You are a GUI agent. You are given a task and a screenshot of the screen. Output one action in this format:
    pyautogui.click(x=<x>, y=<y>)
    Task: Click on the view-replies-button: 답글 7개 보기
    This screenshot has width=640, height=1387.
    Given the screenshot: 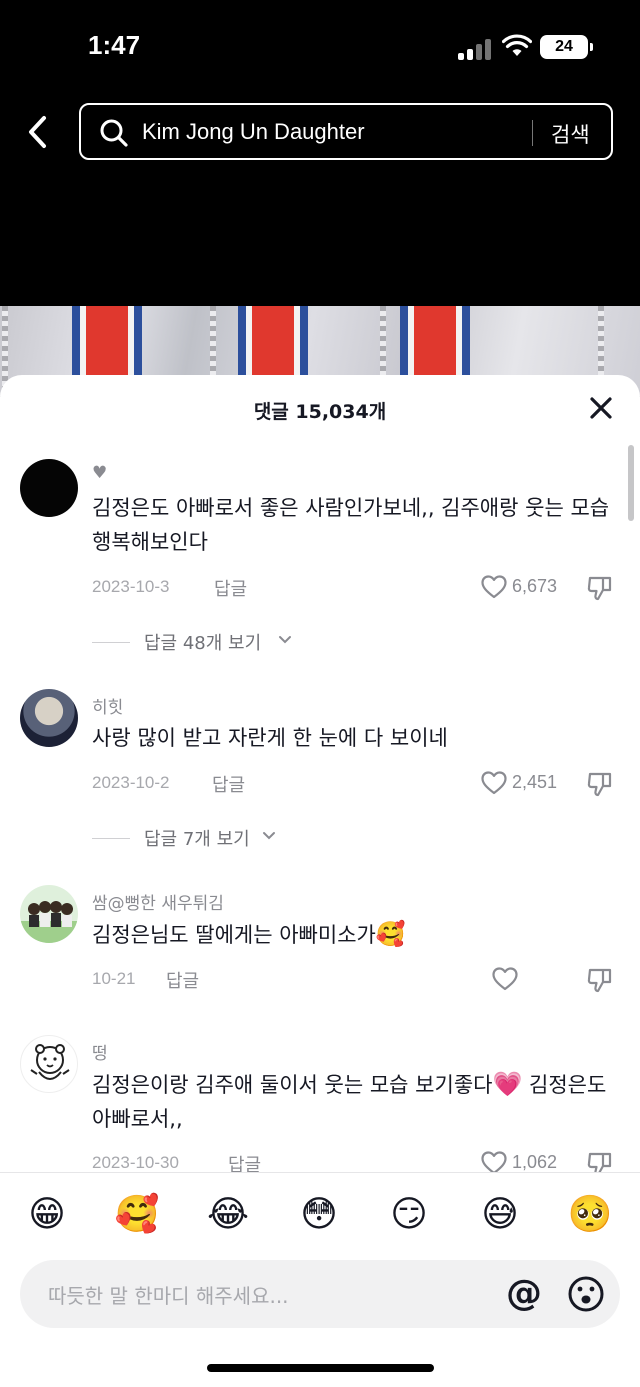 What is the action you would take?
    pyautogui.click(x=222, y=838)
    